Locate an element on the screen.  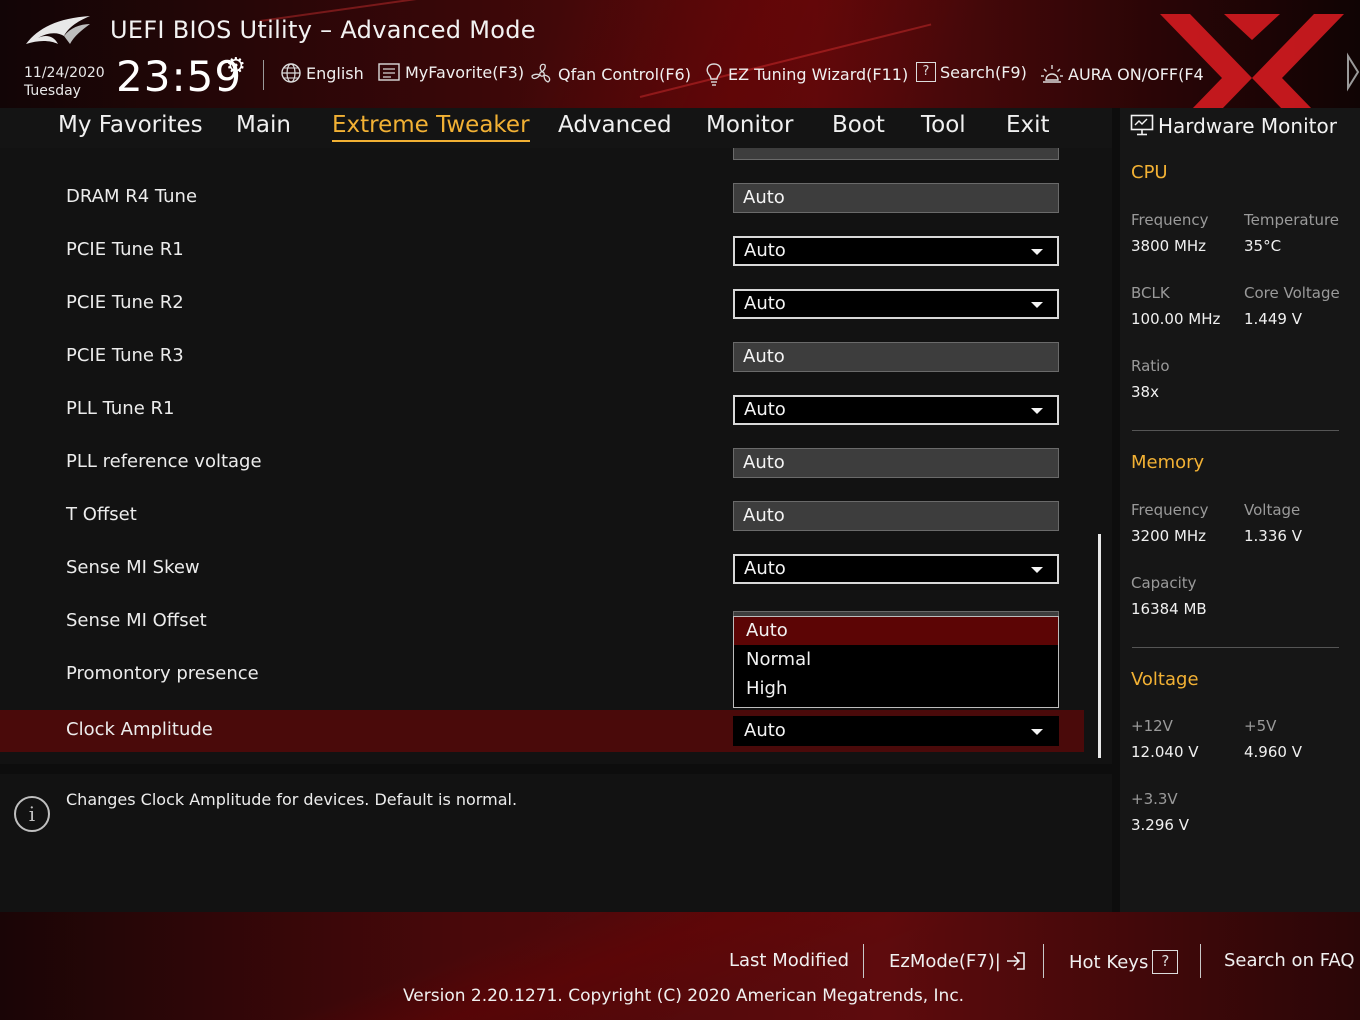
cpu-temperature-label: Temperature is located at coordinates (1292, 220).